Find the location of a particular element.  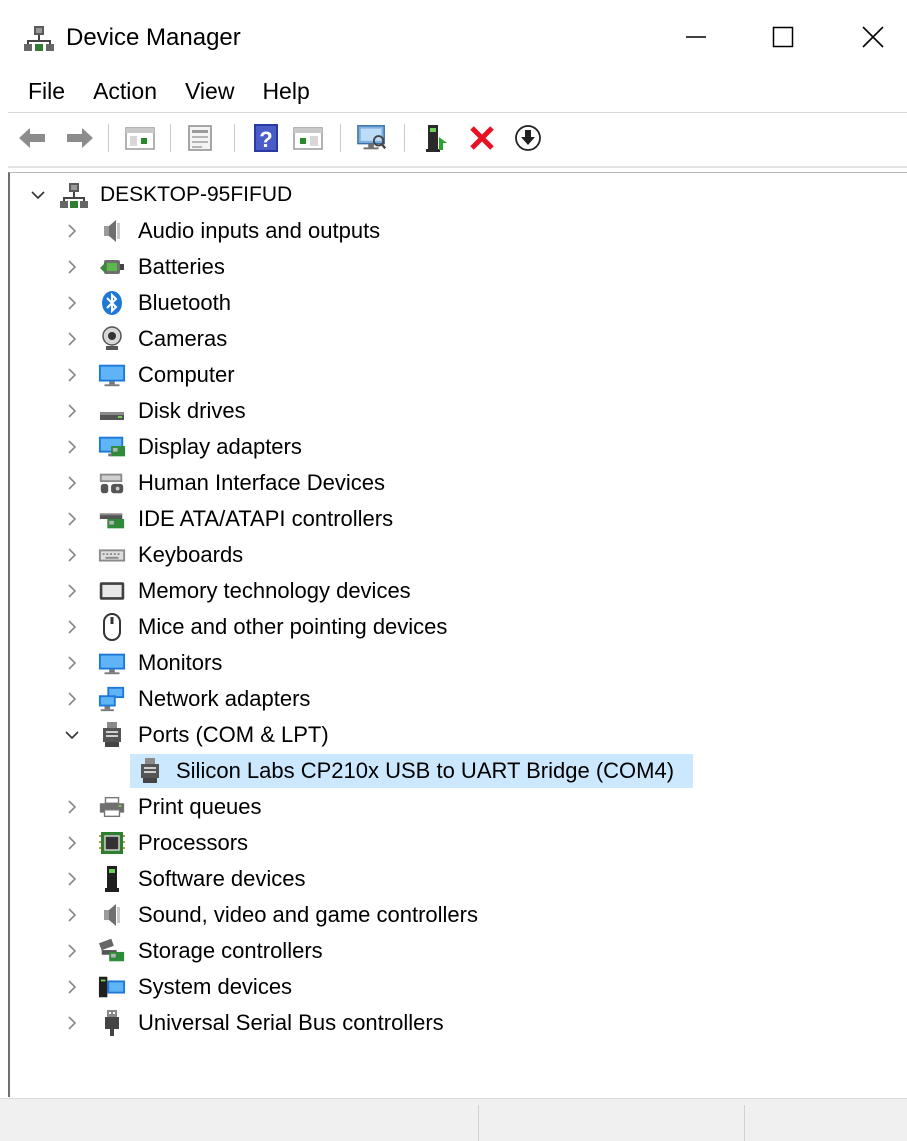

network-adapter-icon is located at coordinates (112, 699).